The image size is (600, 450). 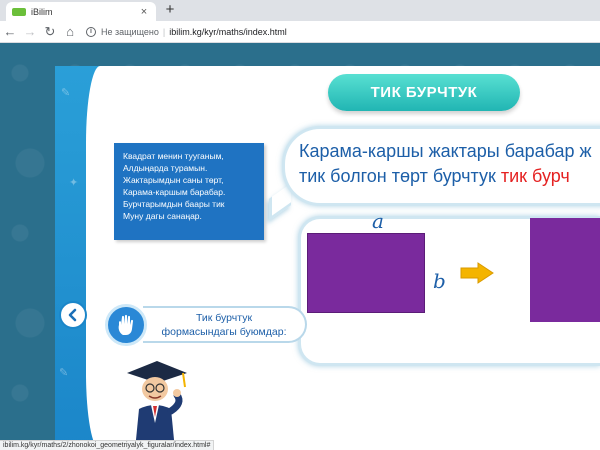 I want to click on caption-line-2: формасындагы буюмдар:, so click(x=224, y=332).